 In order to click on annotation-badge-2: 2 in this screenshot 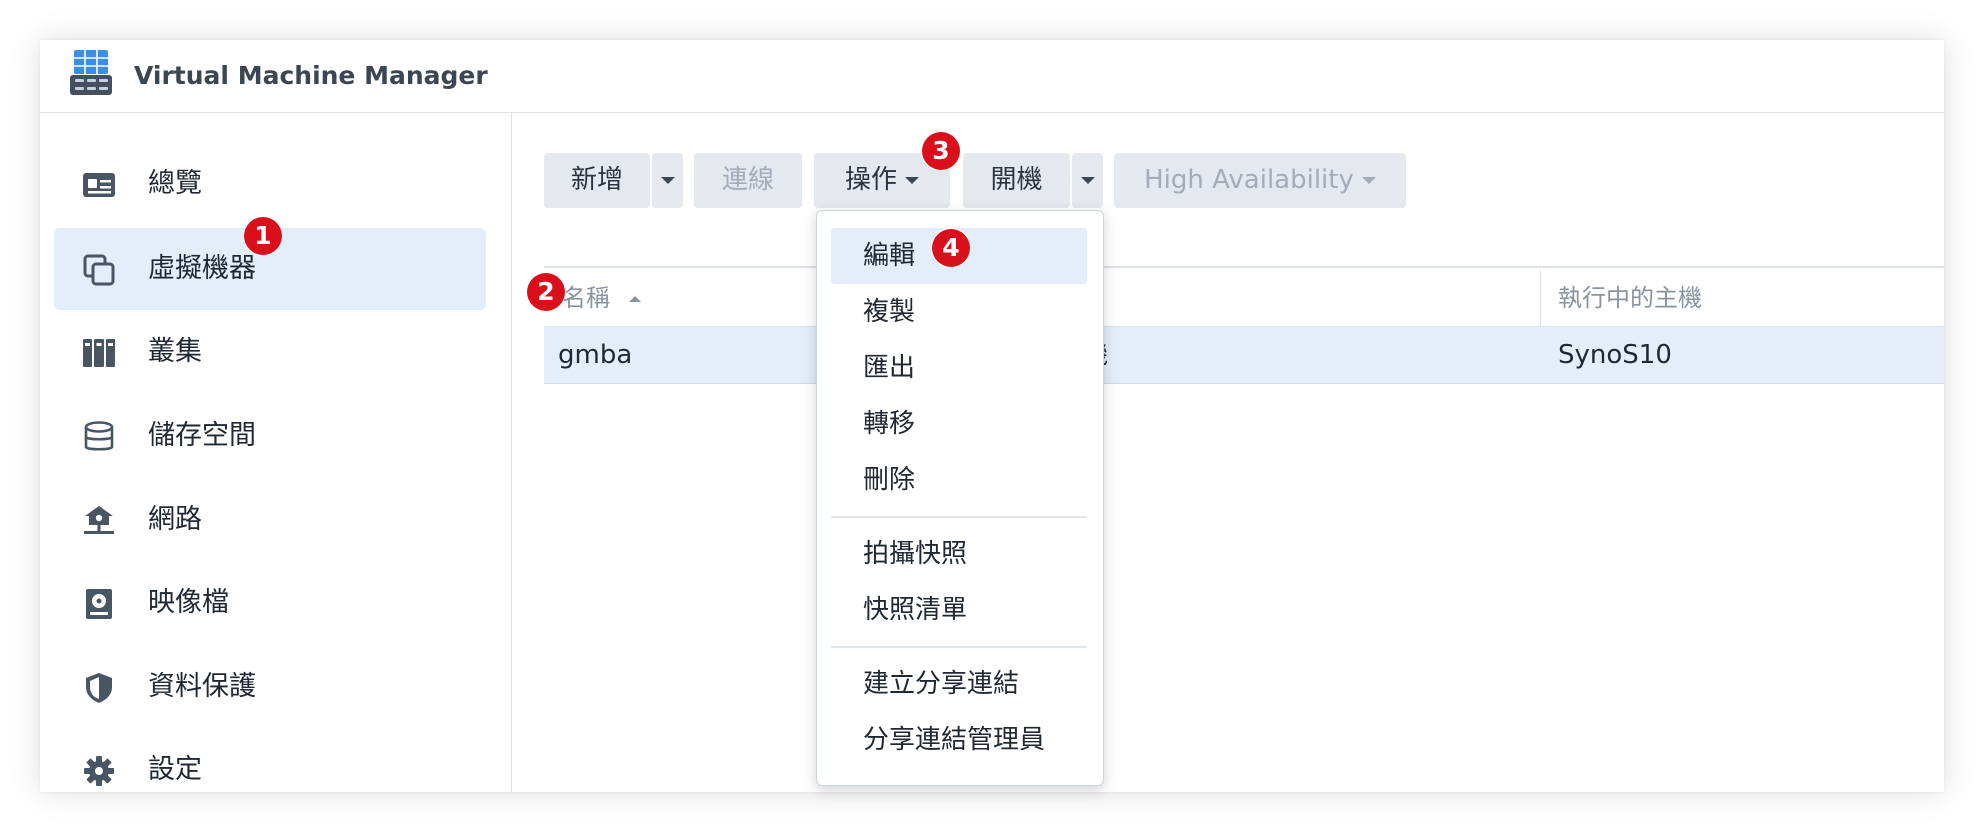, I will do `click(546, 292)`.